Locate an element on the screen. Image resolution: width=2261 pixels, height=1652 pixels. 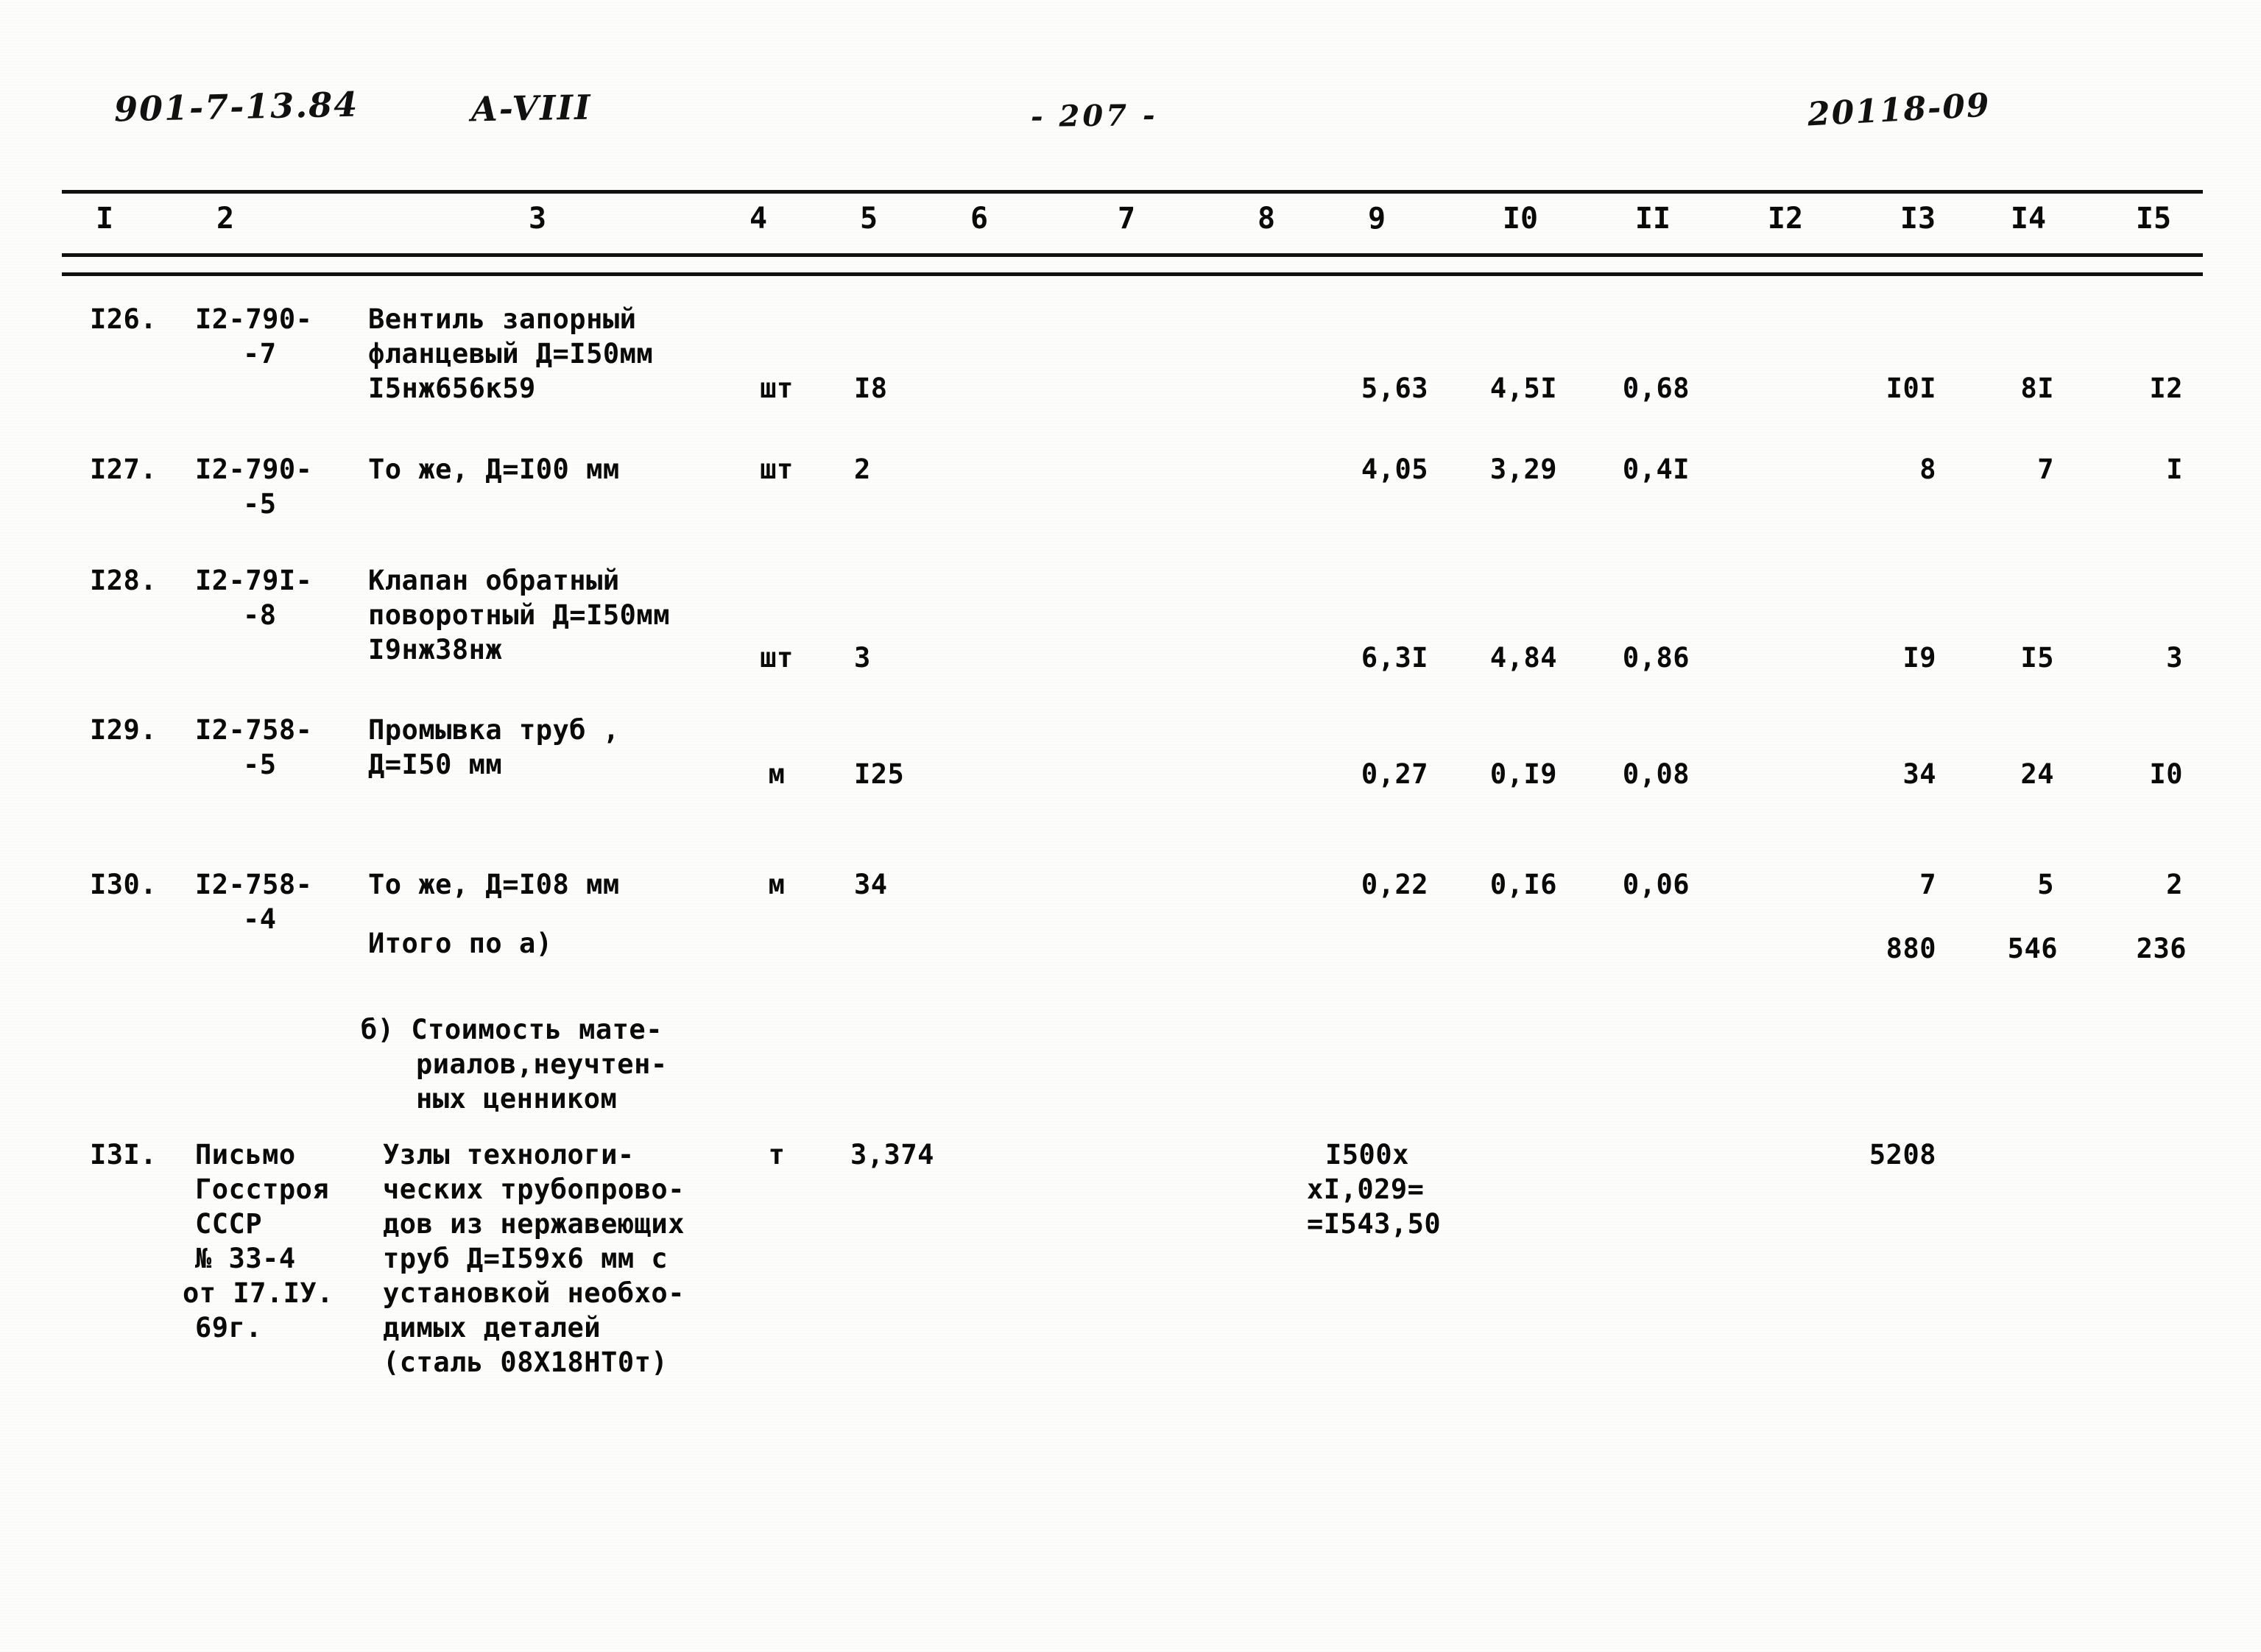
row-129-code-1: I2-758- is located at coordinates (254, 730).